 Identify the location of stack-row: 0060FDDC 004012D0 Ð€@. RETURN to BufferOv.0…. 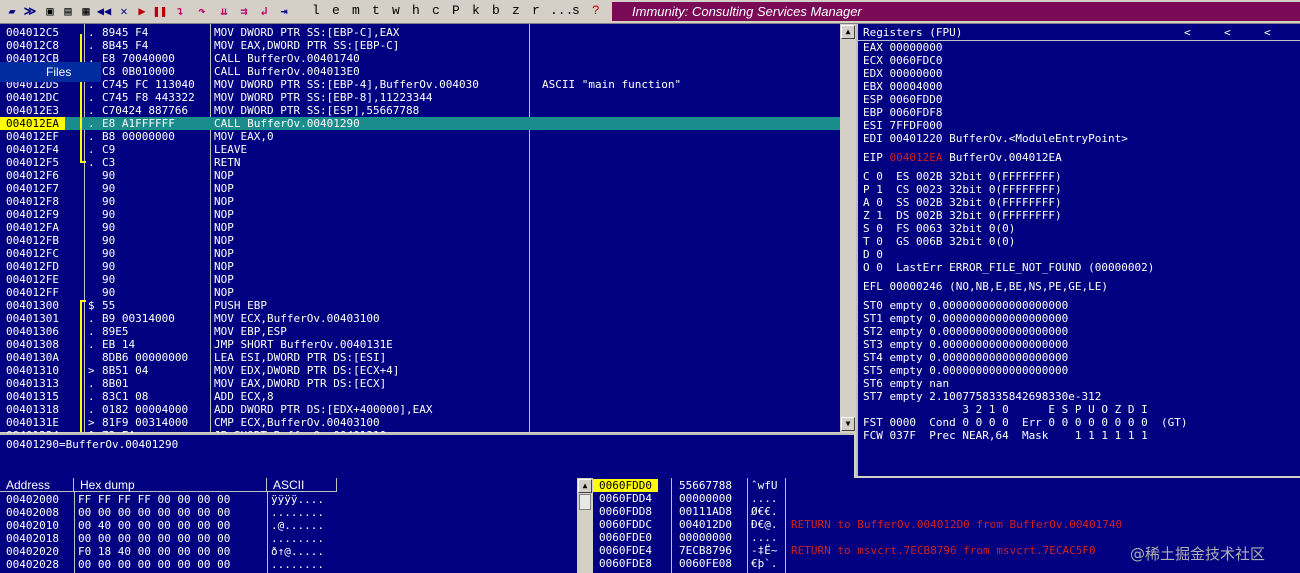
(946, 524).